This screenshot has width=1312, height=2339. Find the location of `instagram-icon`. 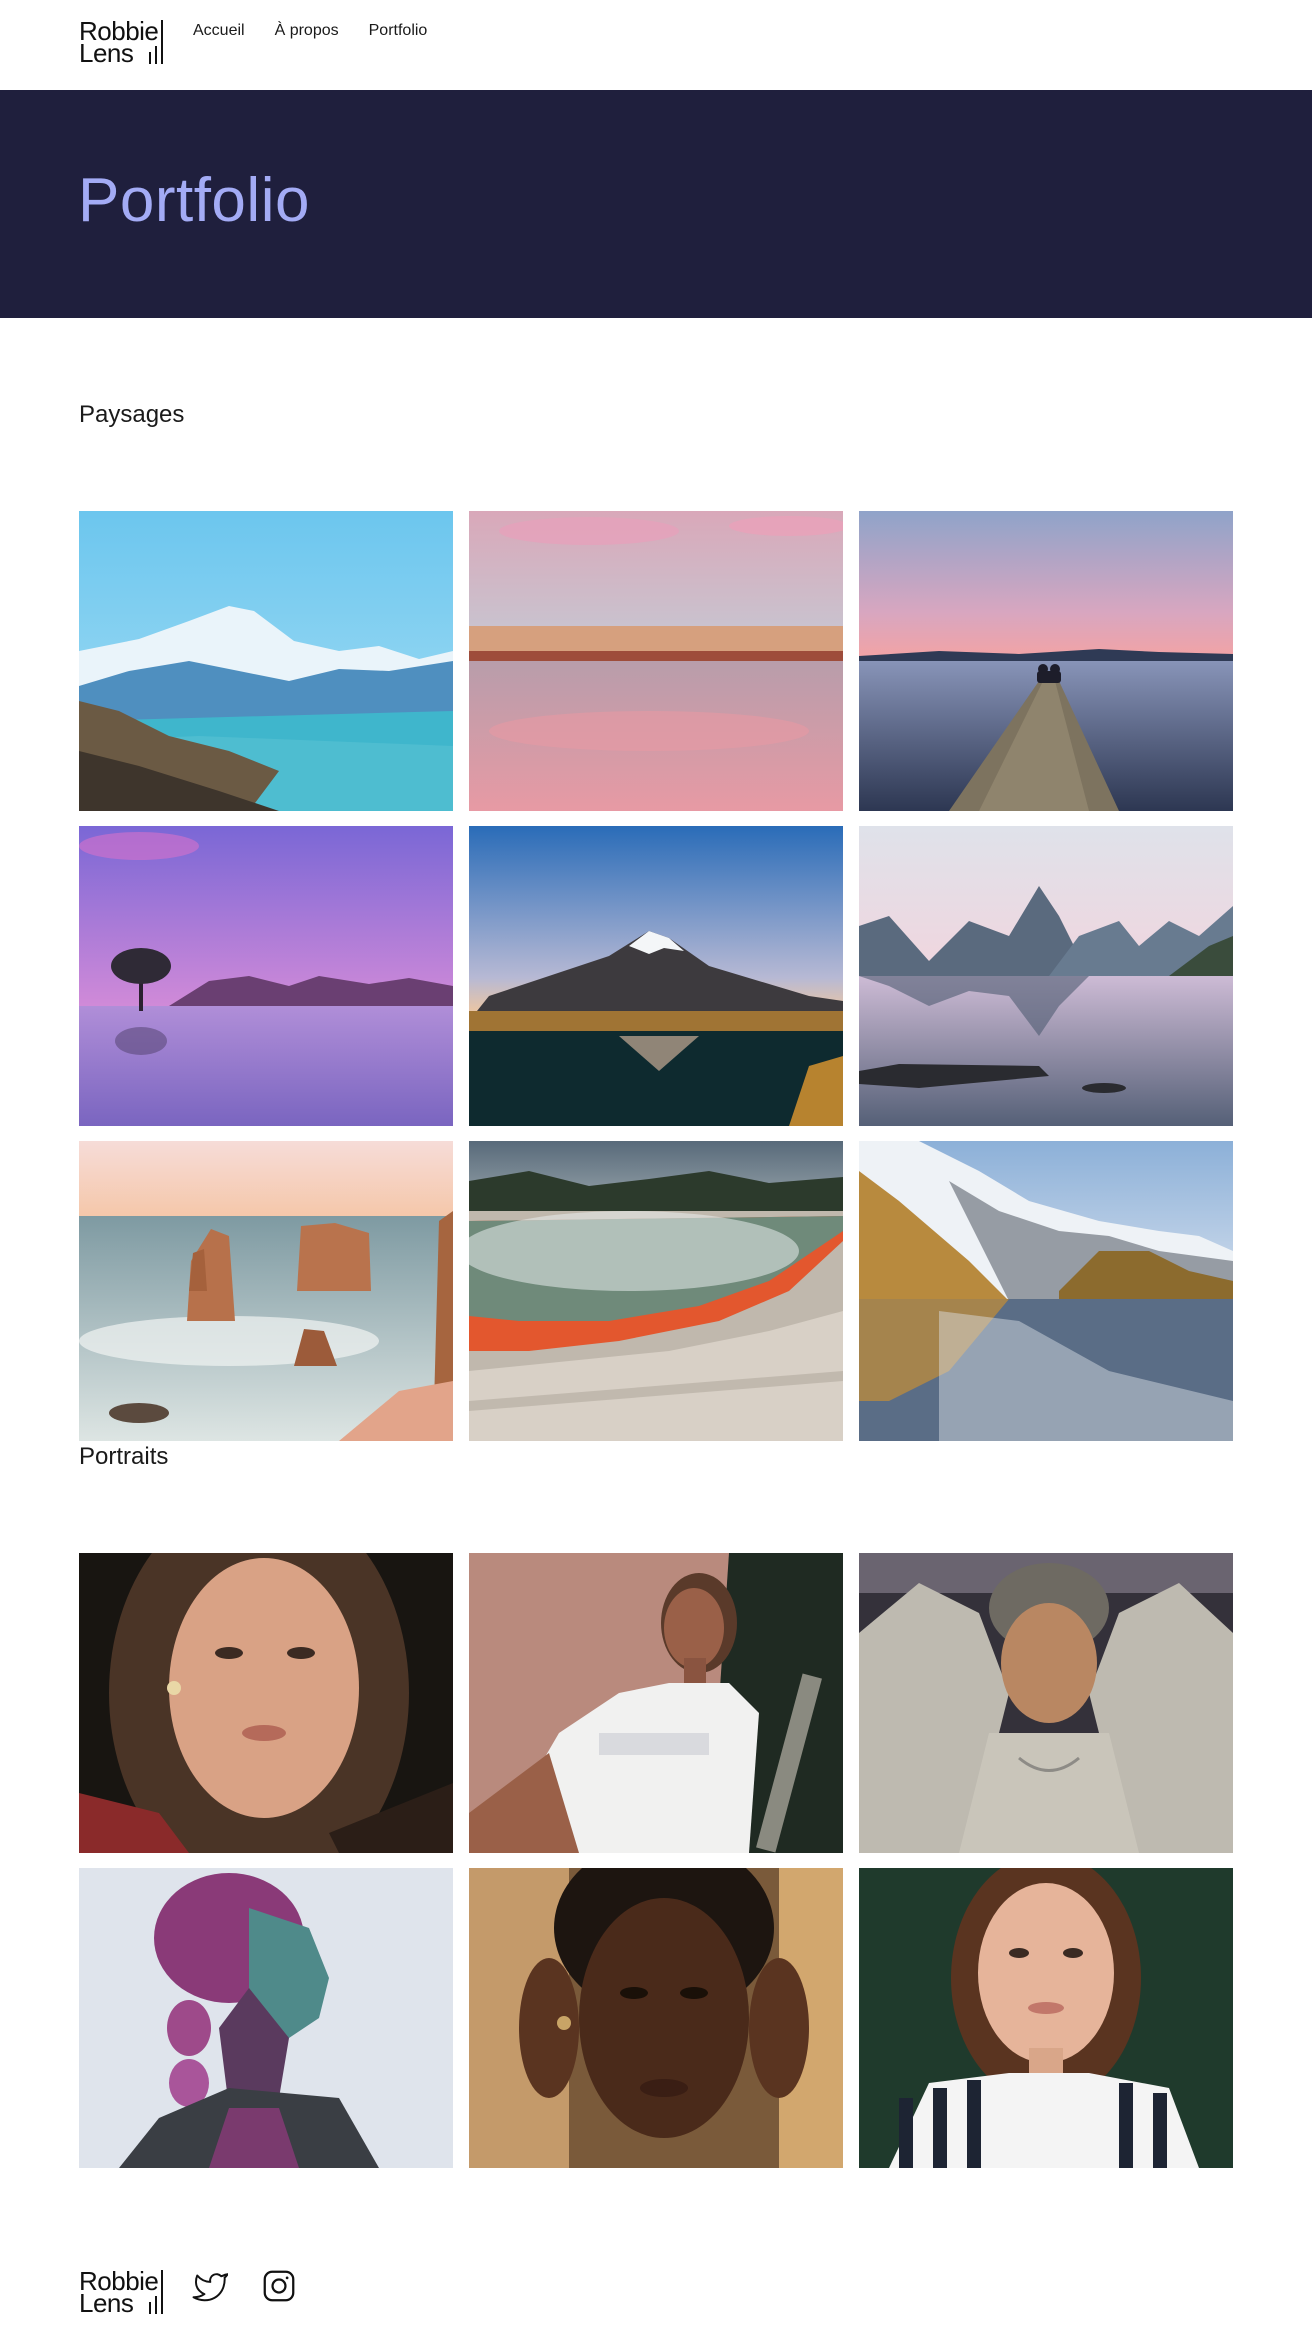

instagram-icon is located at coordinates (279, 2286).